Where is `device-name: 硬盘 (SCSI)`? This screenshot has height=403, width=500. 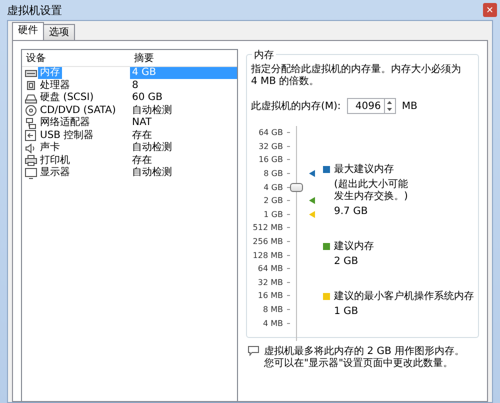
device-name: 硬盘 (SCSI) is located at coordinates (67, 98).